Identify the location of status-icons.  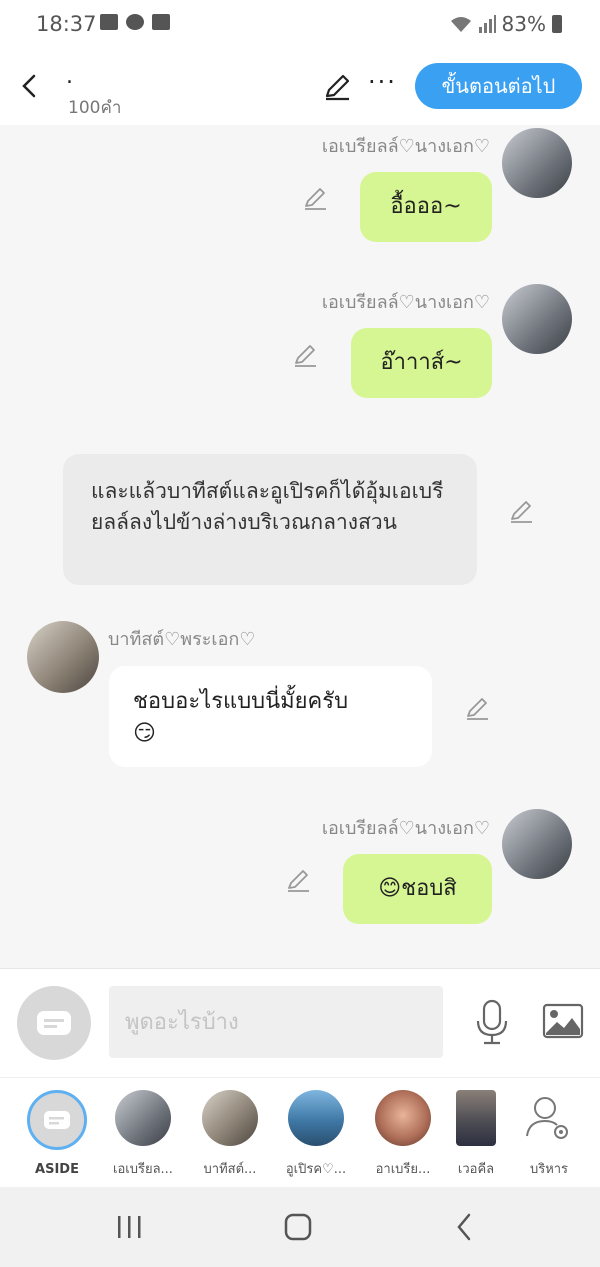
(135, 22).